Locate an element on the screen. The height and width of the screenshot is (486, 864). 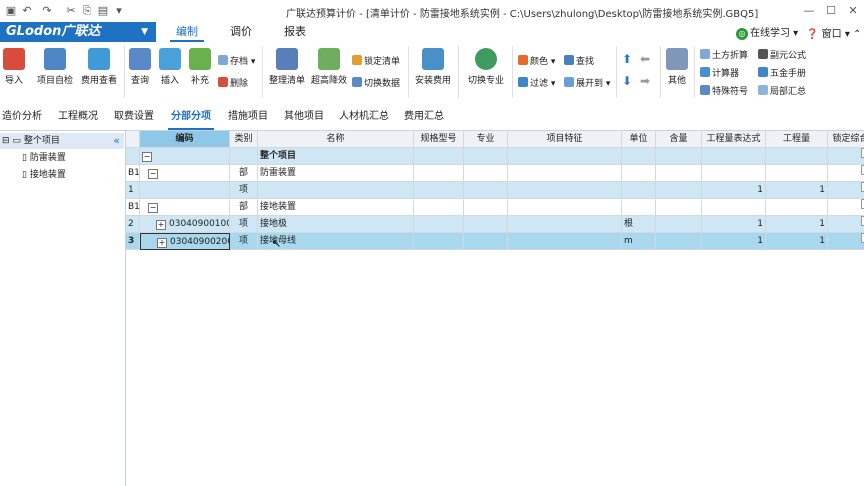
copy-icon: ⎘ is located at coordinates (87, 11).